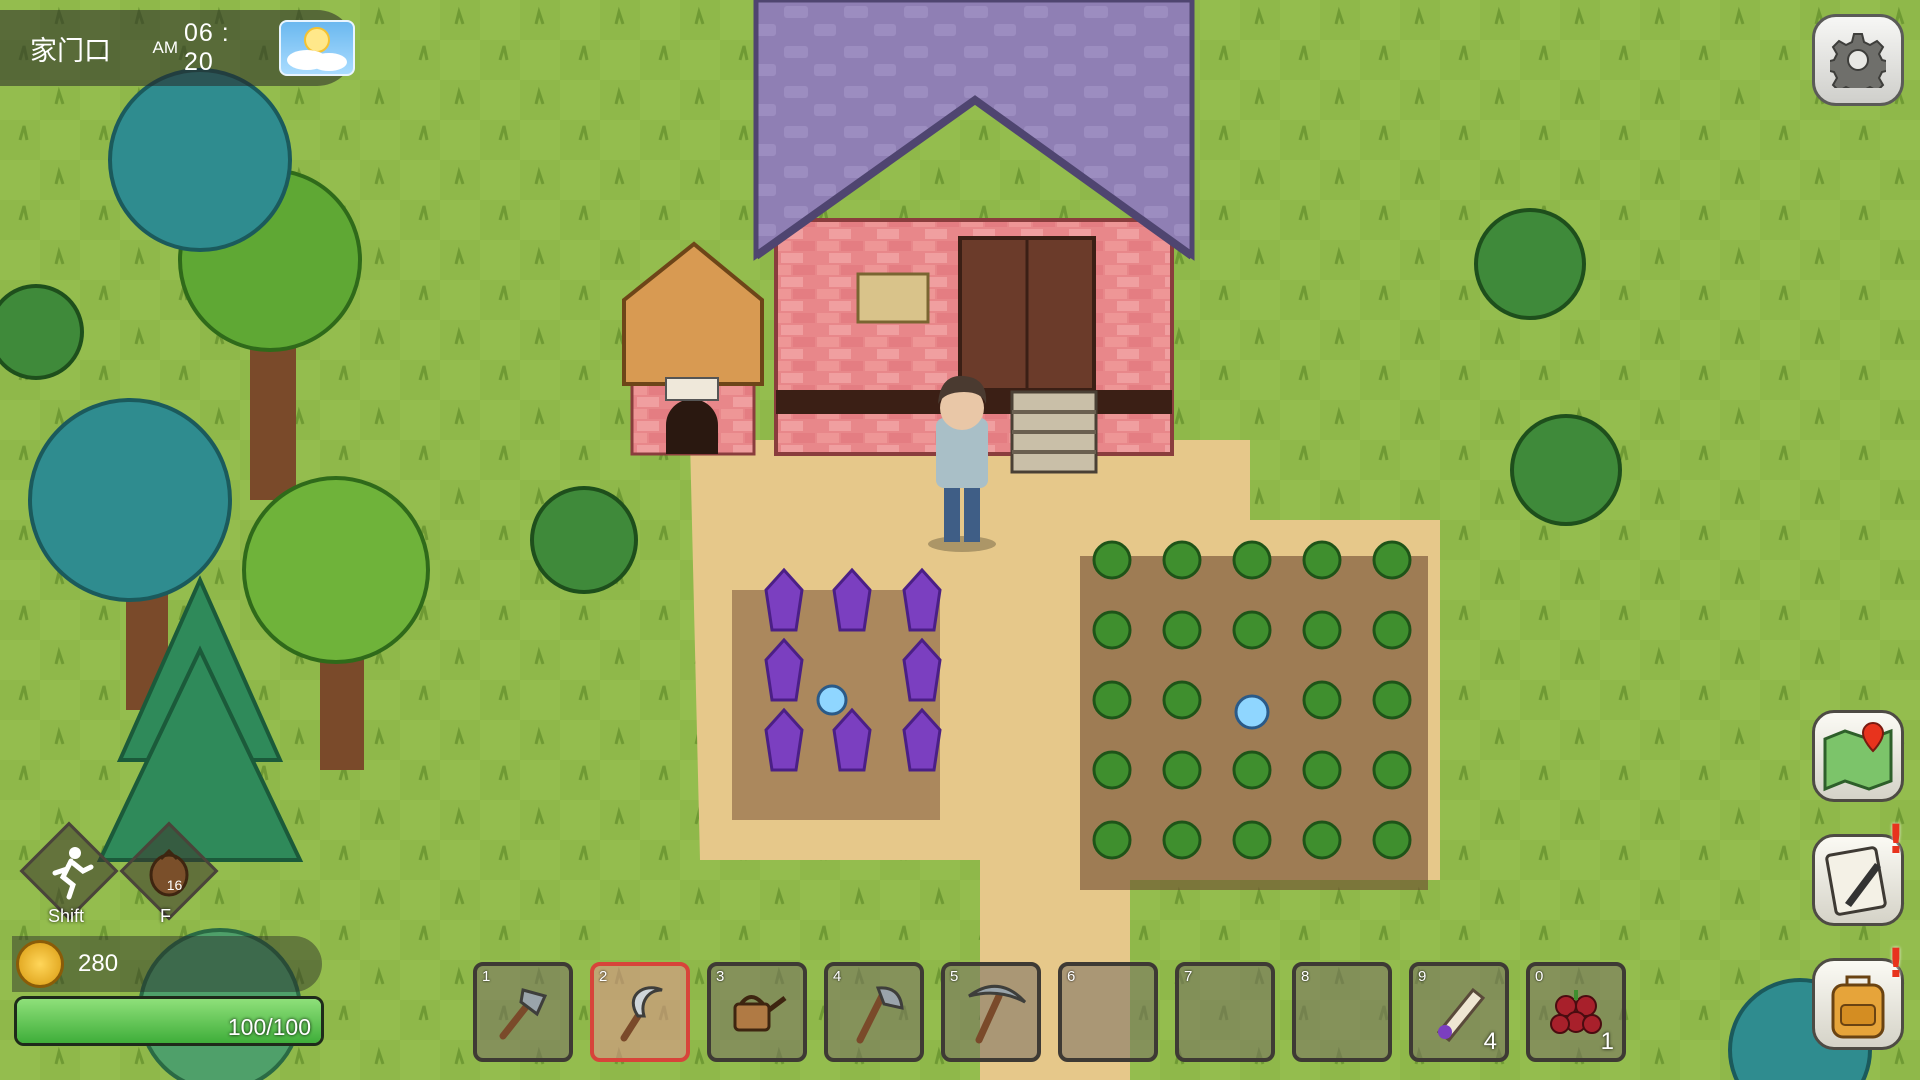 The width and height of the screenshot is (1920, 1080). What do you see at coordinates (1895, 964) in the screenshot?
I see `backpack-alert-icon: !` at bounding box center [1895, 964].